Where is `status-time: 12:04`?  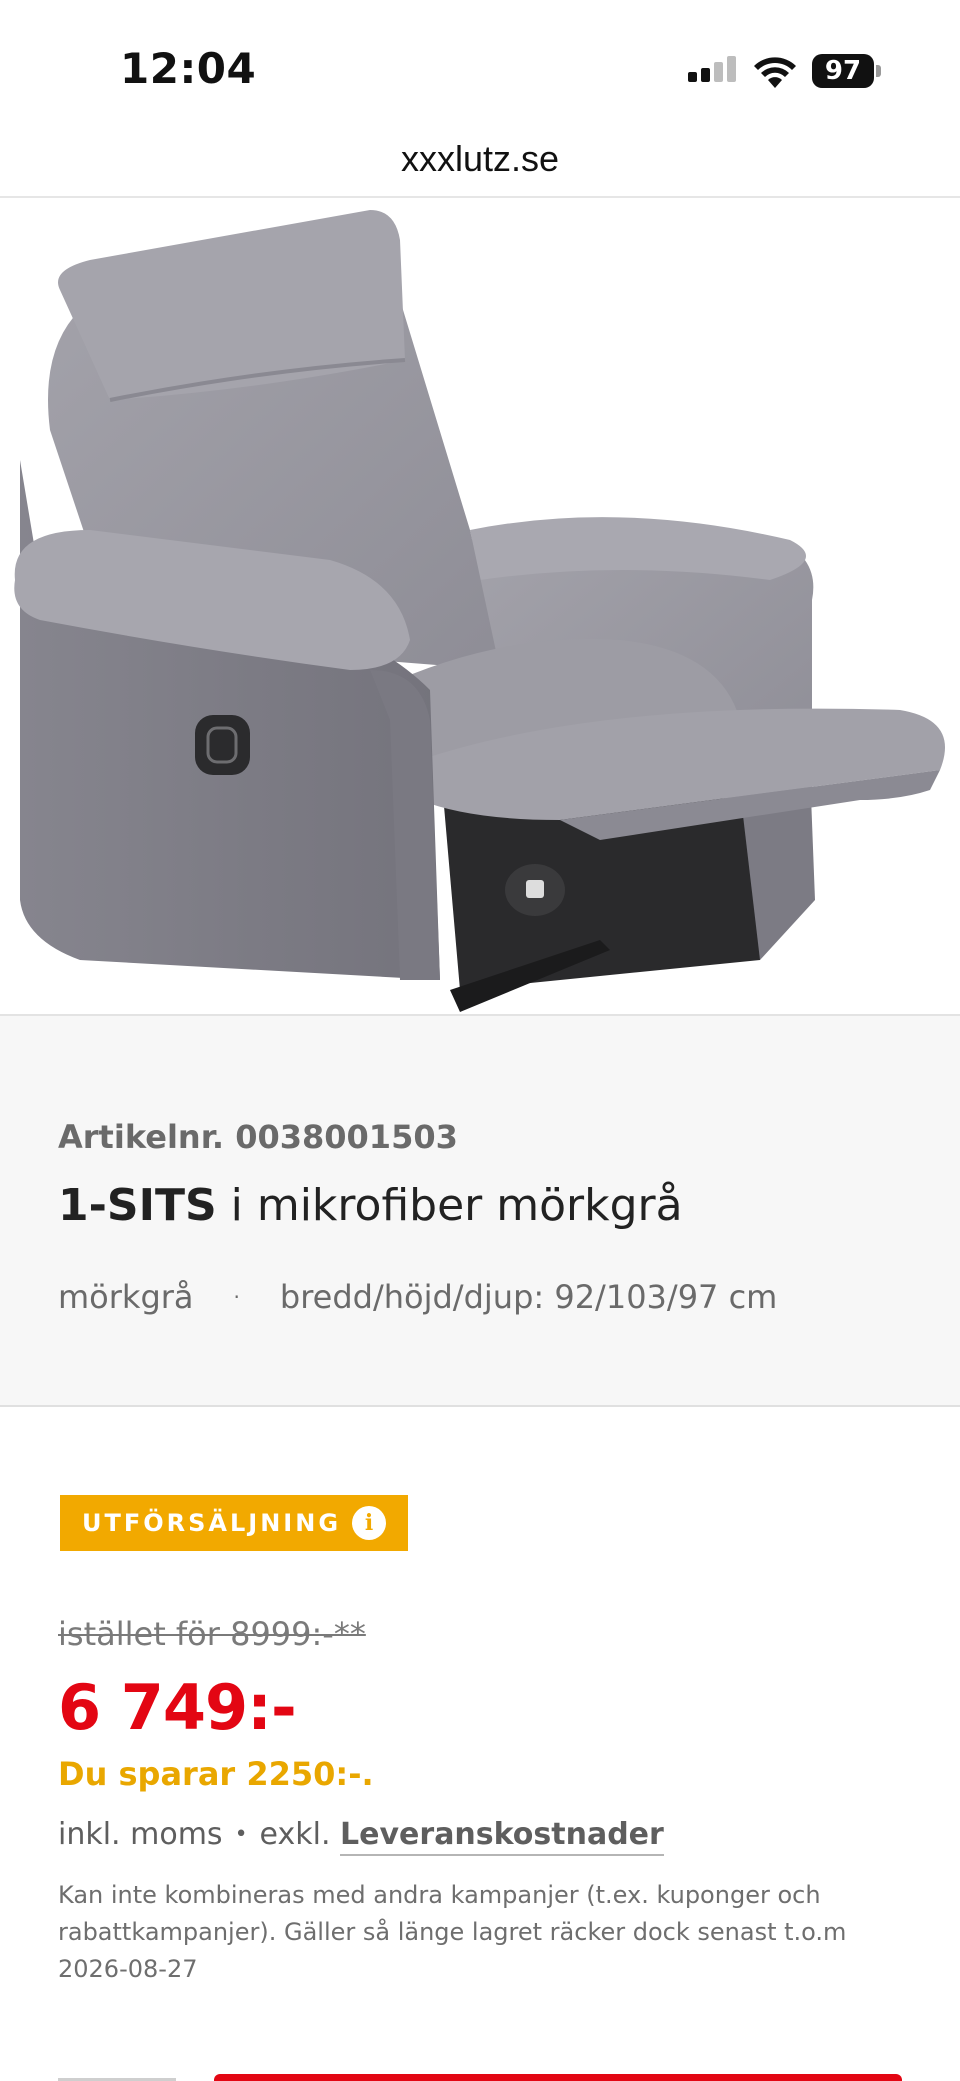 status-time: 12:04 is located at coordinates (188, 68).